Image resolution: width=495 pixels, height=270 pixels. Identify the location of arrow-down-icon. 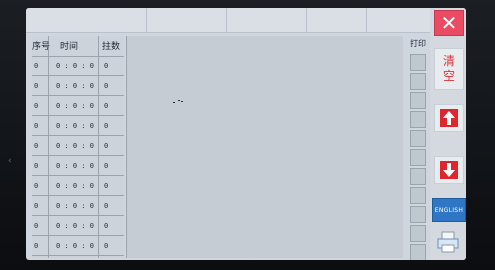
(449, 170).